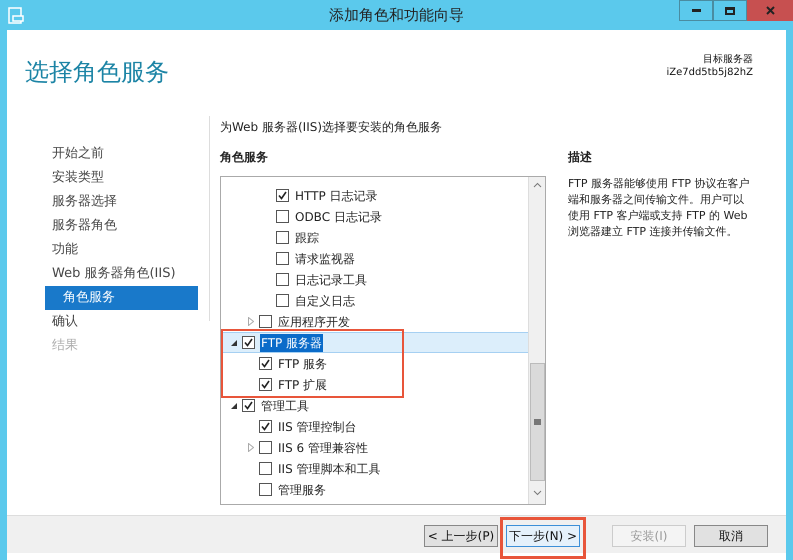 The width and height of the screenshot is (793, 560). I want to click on target-server-label: 目标服务器, so click(728, 59).